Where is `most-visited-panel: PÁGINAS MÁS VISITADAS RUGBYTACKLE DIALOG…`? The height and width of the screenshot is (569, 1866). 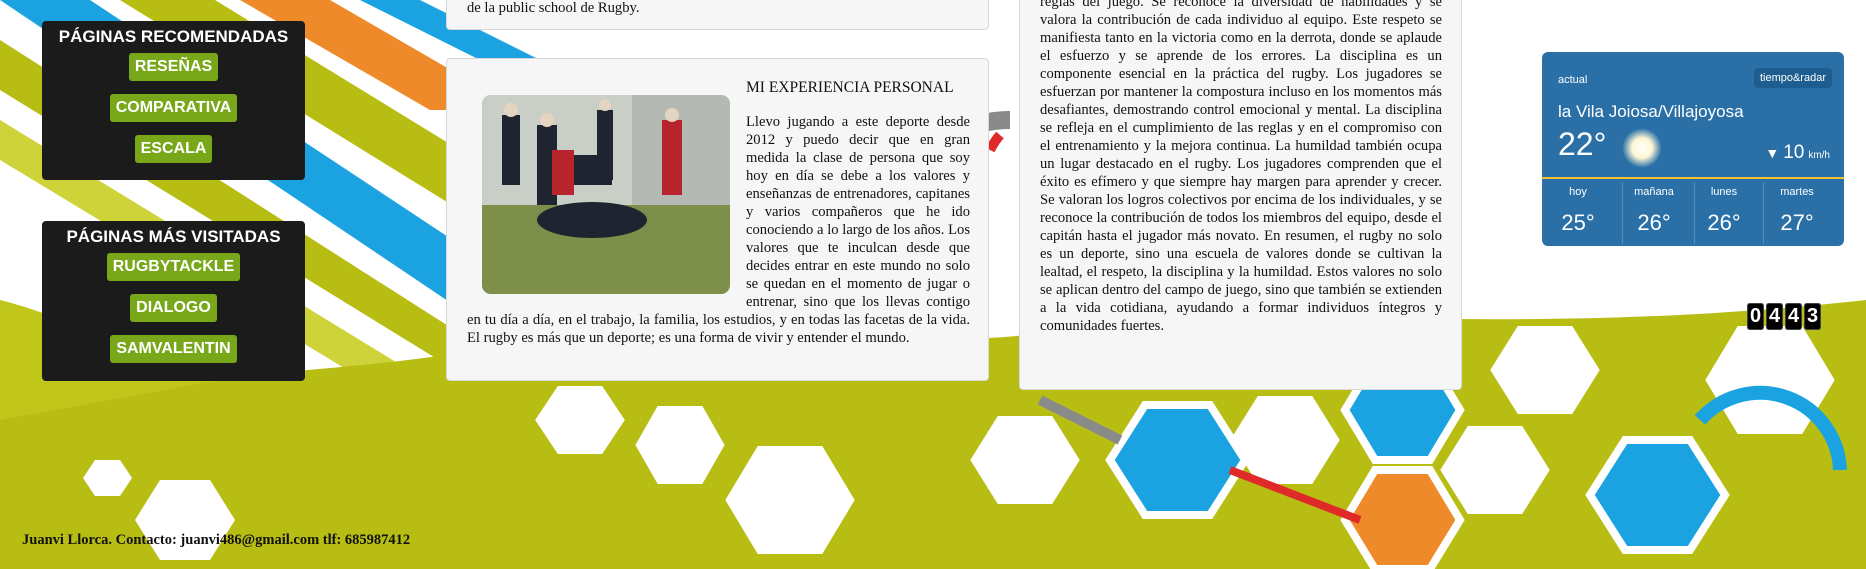 most-visited-panel: PÁGINAS MÁS VISITADAS RUGBYTACKLE DIALOG… is located at coordinates (173, 301).